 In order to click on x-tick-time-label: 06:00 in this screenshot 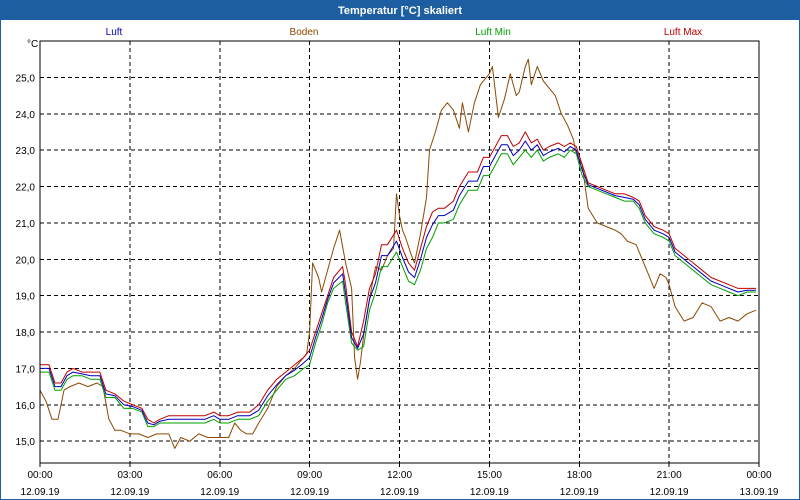, I will do `click(219, 475)`.